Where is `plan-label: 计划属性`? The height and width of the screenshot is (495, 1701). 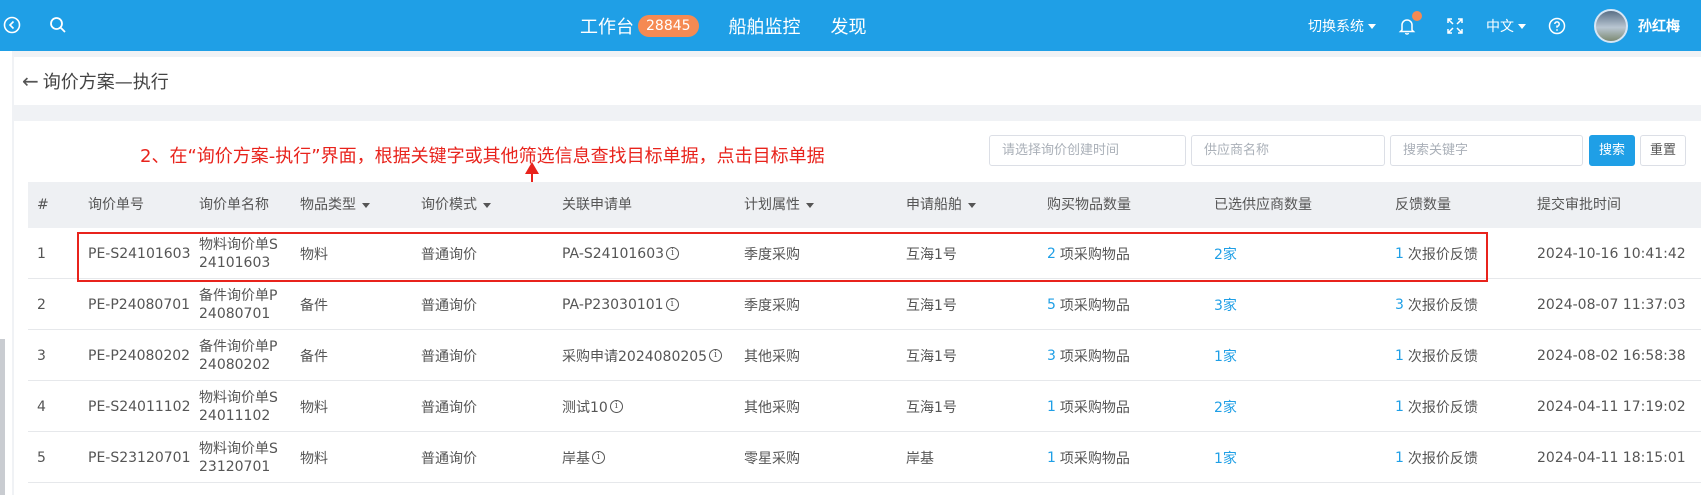 plan-label: 计划属性 is located at coordinates (772, 205).